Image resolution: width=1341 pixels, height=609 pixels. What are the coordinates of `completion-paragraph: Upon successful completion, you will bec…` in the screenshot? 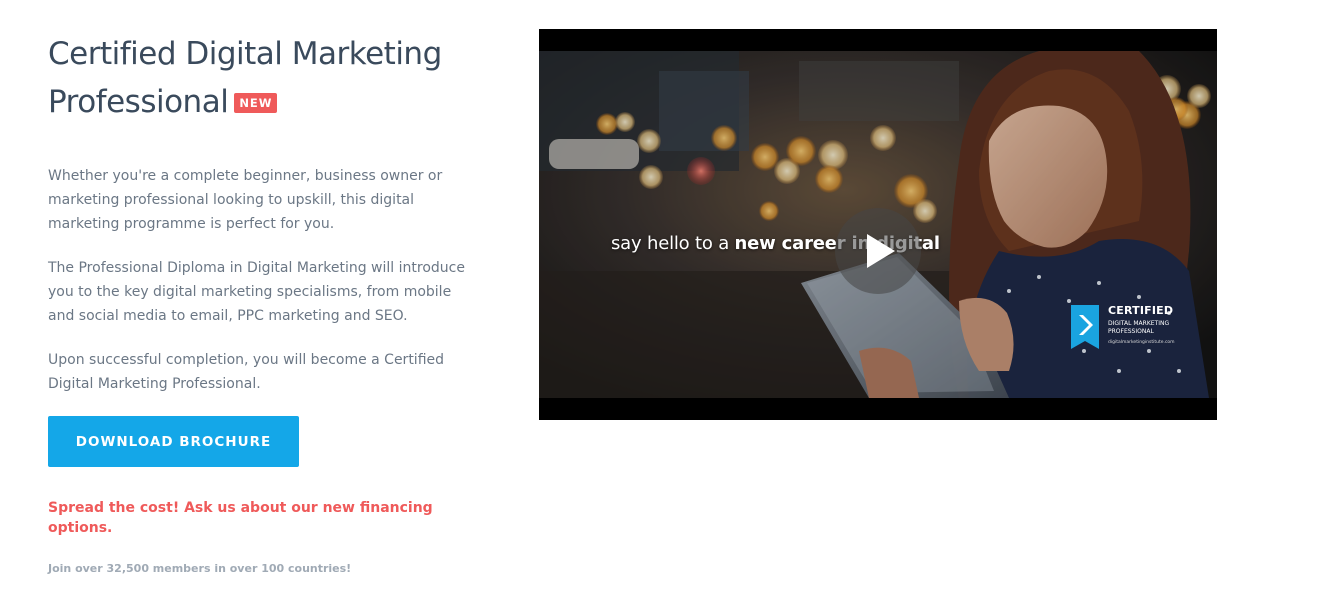 It's located at (246, 372).